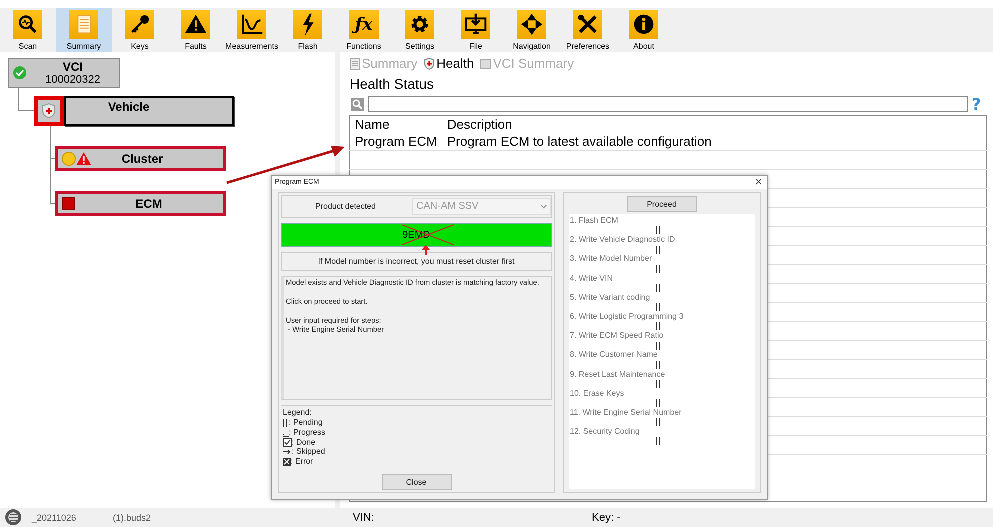 This screenshot has height=527, width=993. I want to click on screen-icon, so click(486, 63).